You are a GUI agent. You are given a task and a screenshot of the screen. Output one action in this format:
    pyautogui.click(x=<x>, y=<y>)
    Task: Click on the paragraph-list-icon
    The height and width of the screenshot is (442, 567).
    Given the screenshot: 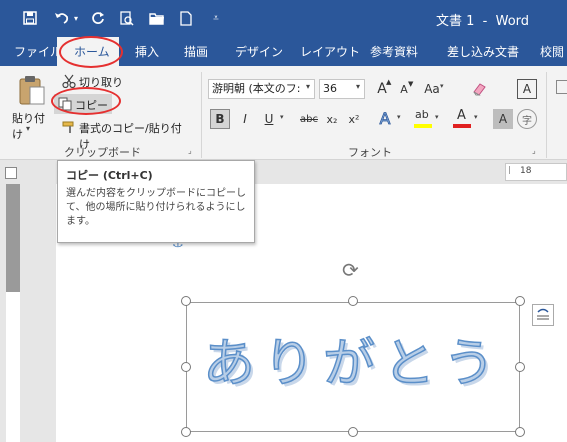 What is the action you would take?
    pyautogui.click(x=561, y=87)
    